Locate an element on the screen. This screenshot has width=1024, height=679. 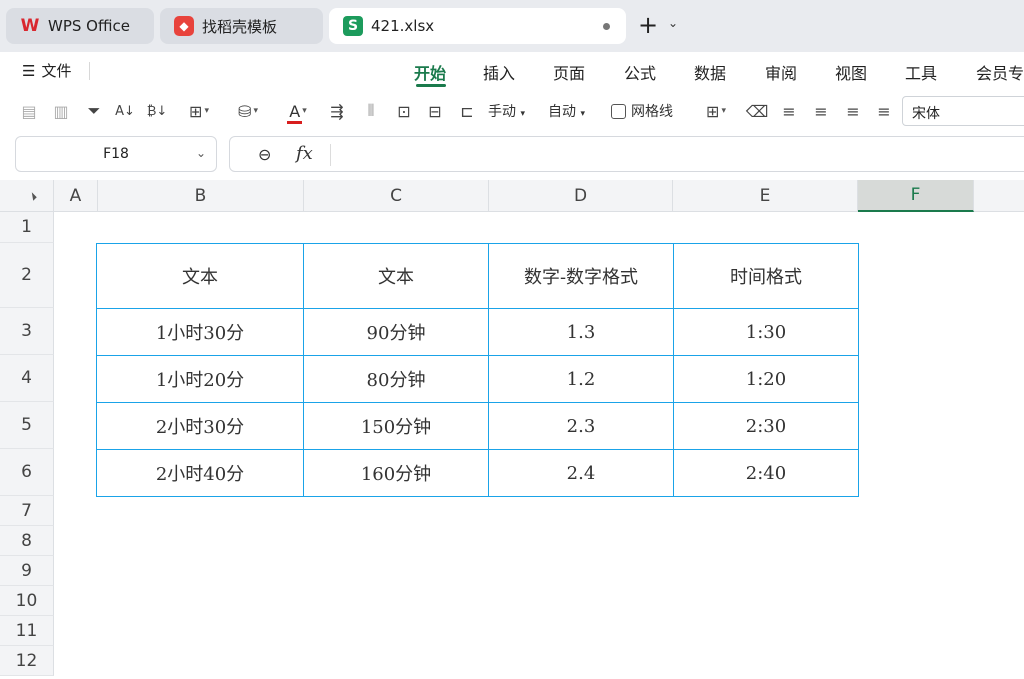
table-cell: 1:20 is located at coordinates (766, 379).